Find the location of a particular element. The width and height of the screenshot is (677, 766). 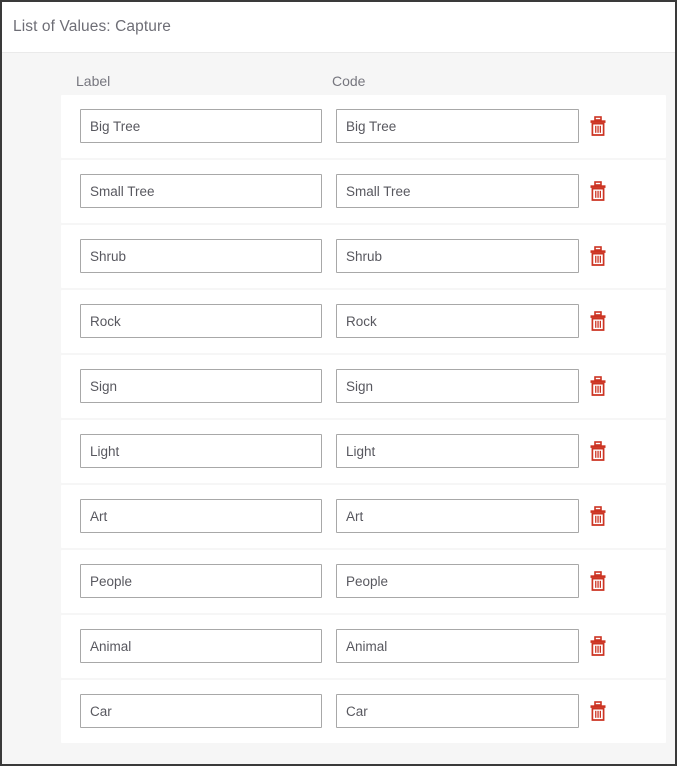

page-header: List of Values: Capture is located at coordinates (338, 27).